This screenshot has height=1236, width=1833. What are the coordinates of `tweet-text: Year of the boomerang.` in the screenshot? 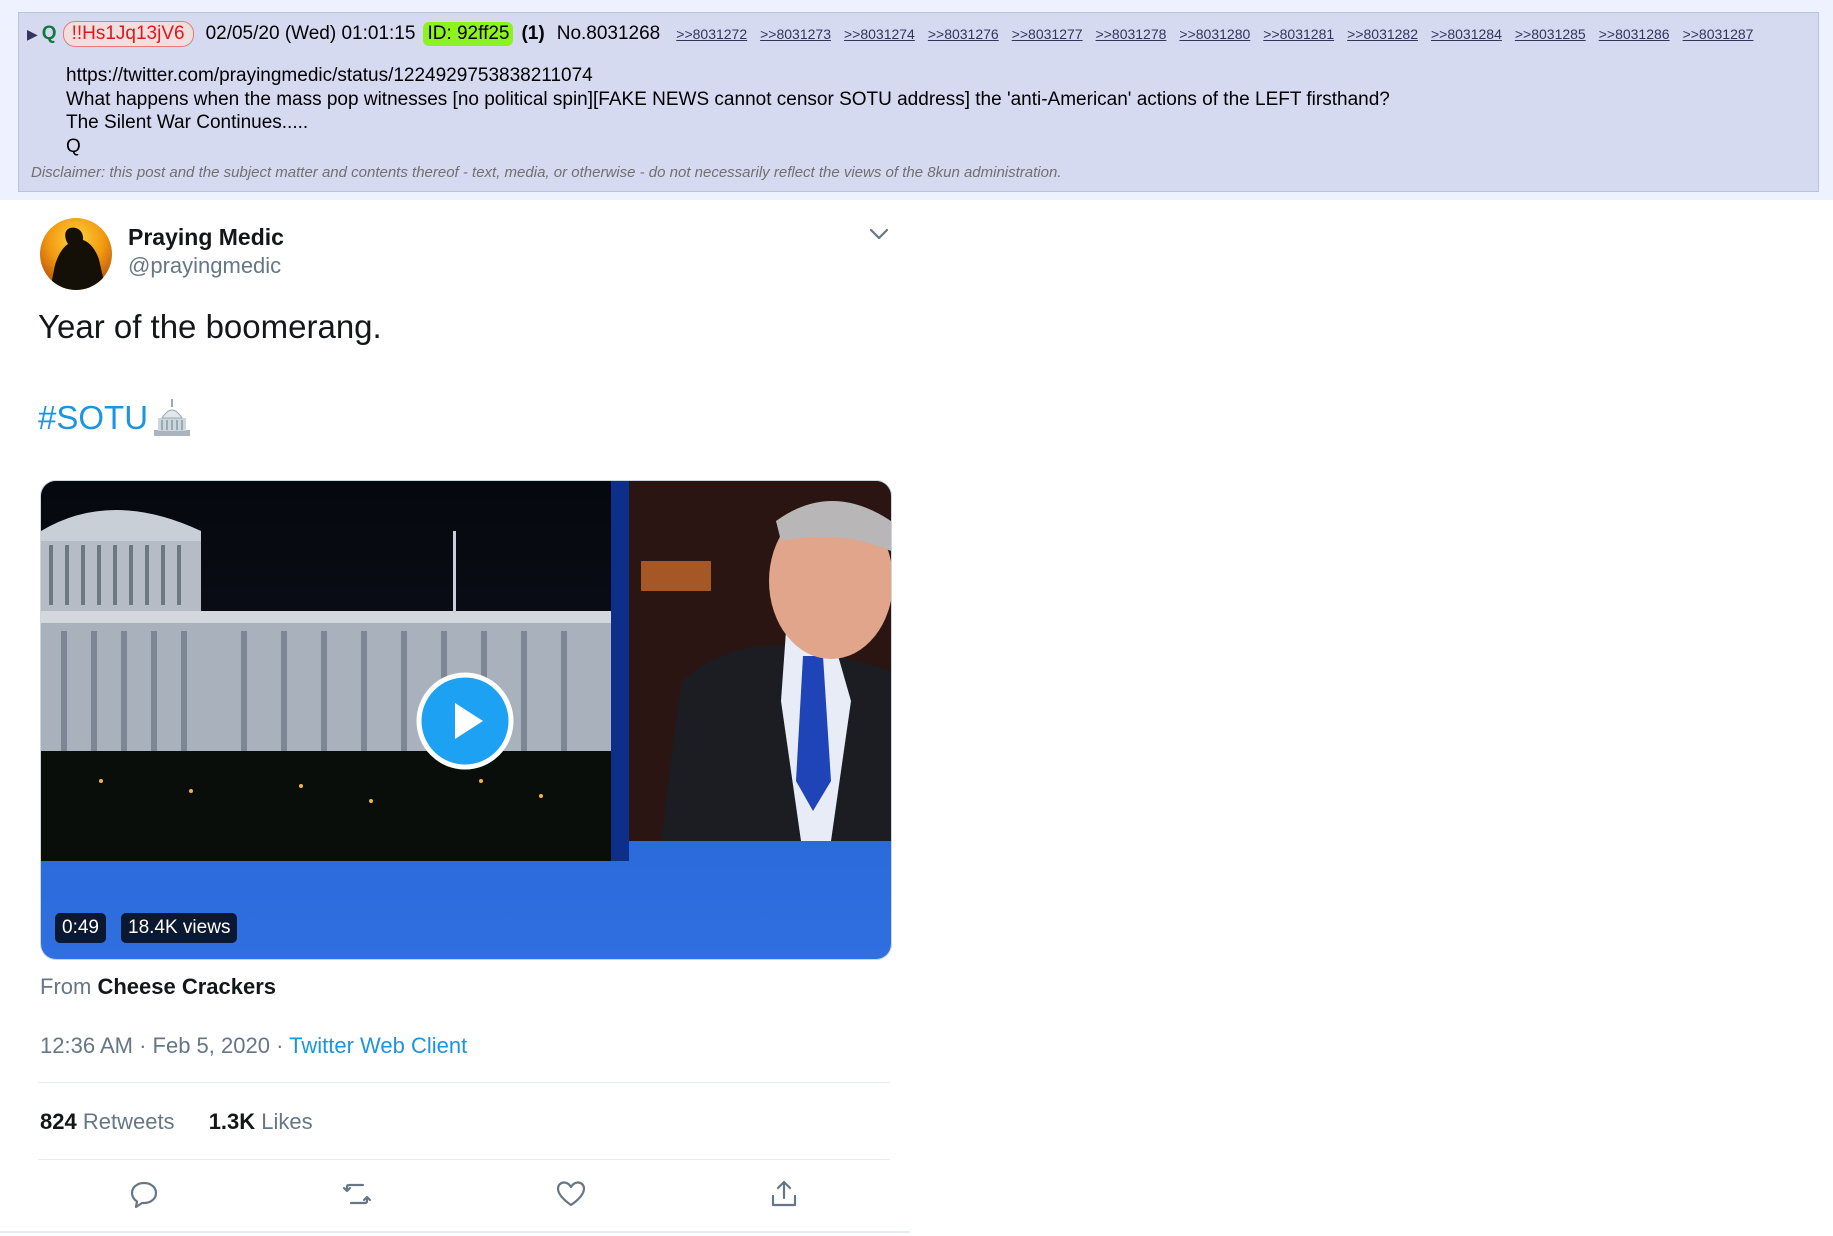 It's located at (210, 326).